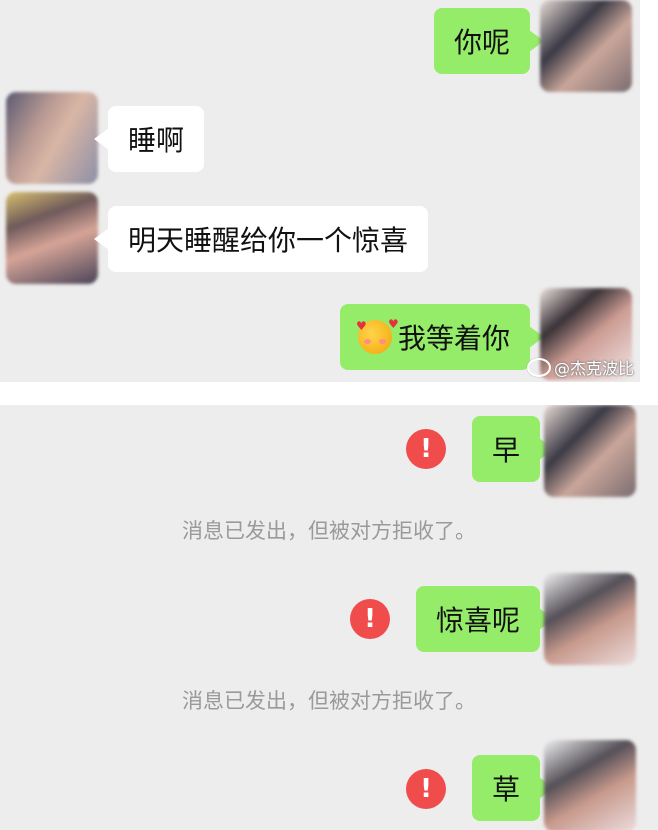  What do you see at coordinates (453, 338) in the screenshot?
I see `message-text: 我等着你` at bounding box center [453, 338].